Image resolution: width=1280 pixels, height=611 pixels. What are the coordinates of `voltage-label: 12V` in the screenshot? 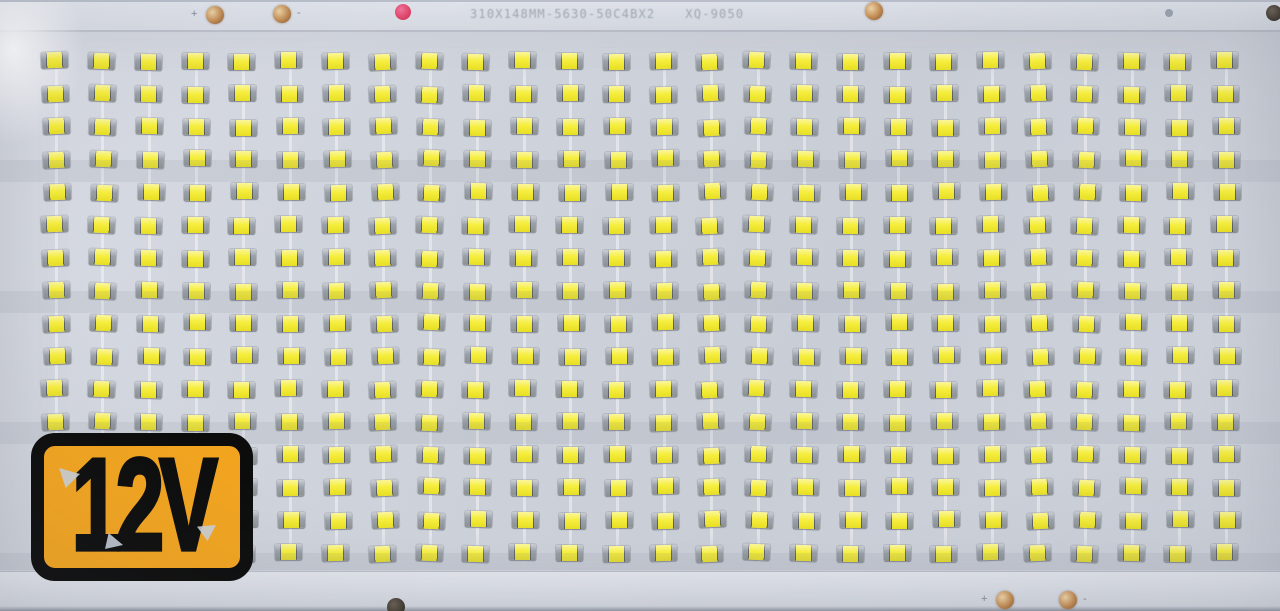 It's located at (144, 505).